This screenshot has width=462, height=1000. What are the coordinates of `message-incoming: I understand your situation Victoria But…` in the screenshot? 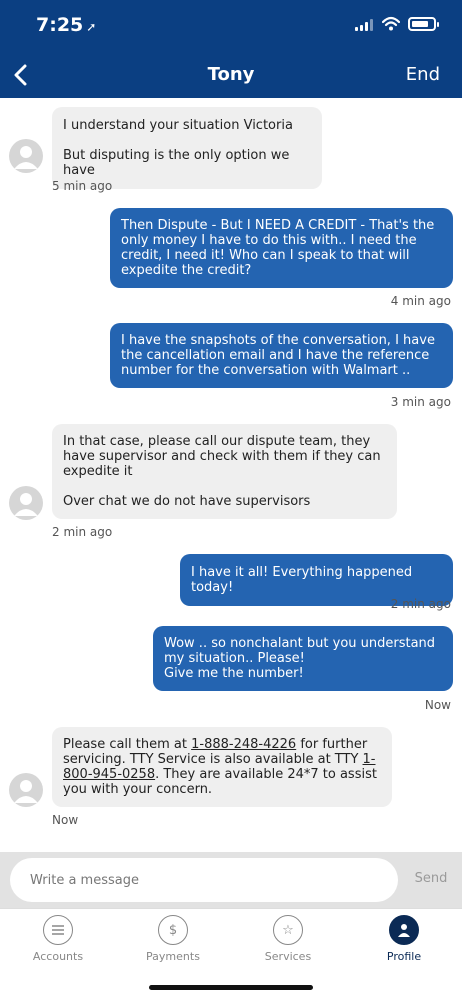 It's located at (187, 148).